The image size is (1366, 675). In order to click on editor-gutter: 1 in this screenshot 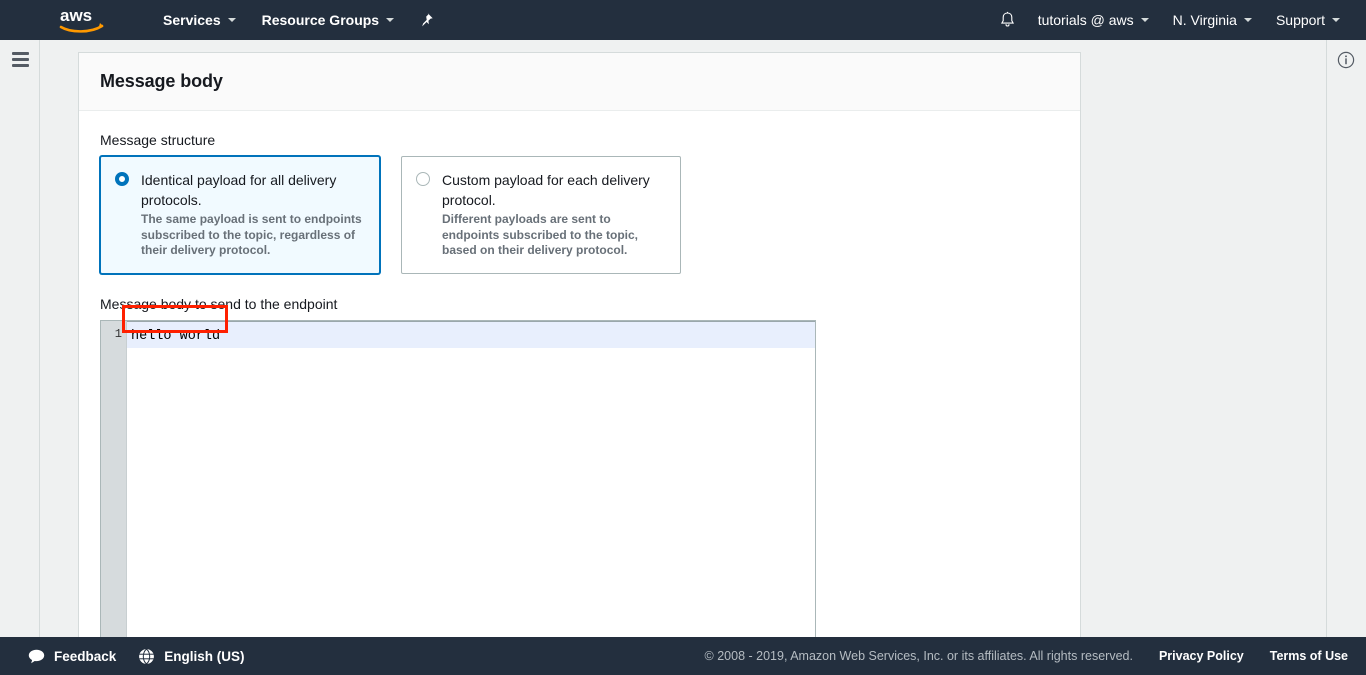, I will do `click(114, 484)`.